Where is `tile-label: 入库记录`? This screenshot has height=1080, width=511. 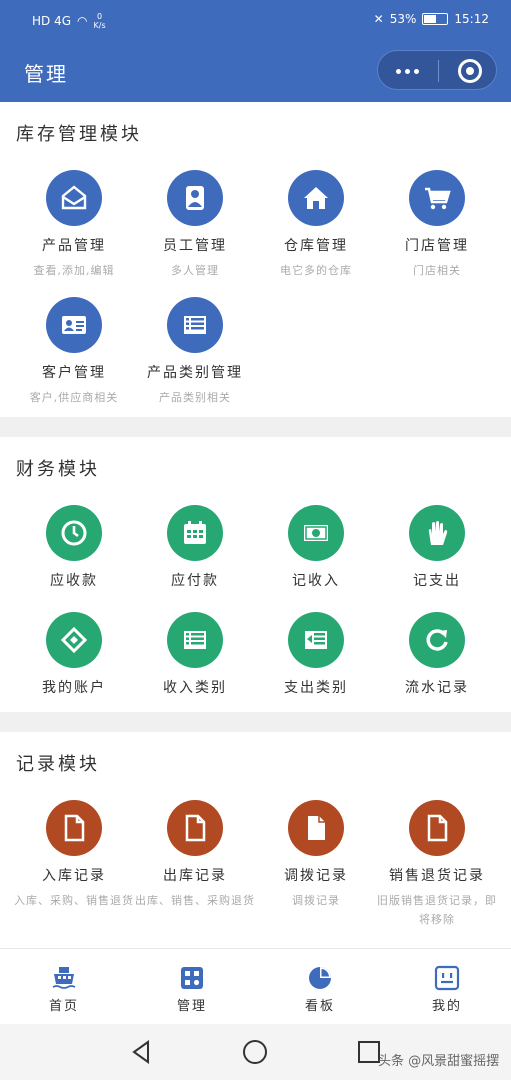
tile-label: 入库记录 is located at coordinates (74, 876).